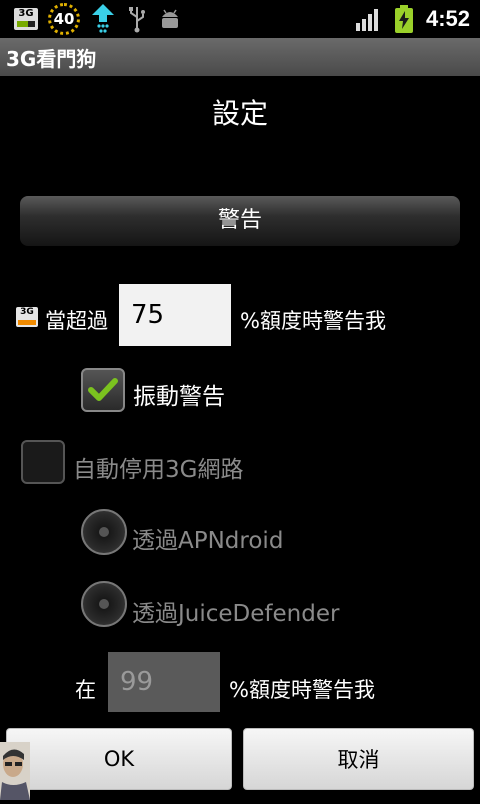 The image size is (480, 804). Describe the element at coordinates (240, 19) in the screenshot. I see `status-bar: 3G 40 4:52` at that location.